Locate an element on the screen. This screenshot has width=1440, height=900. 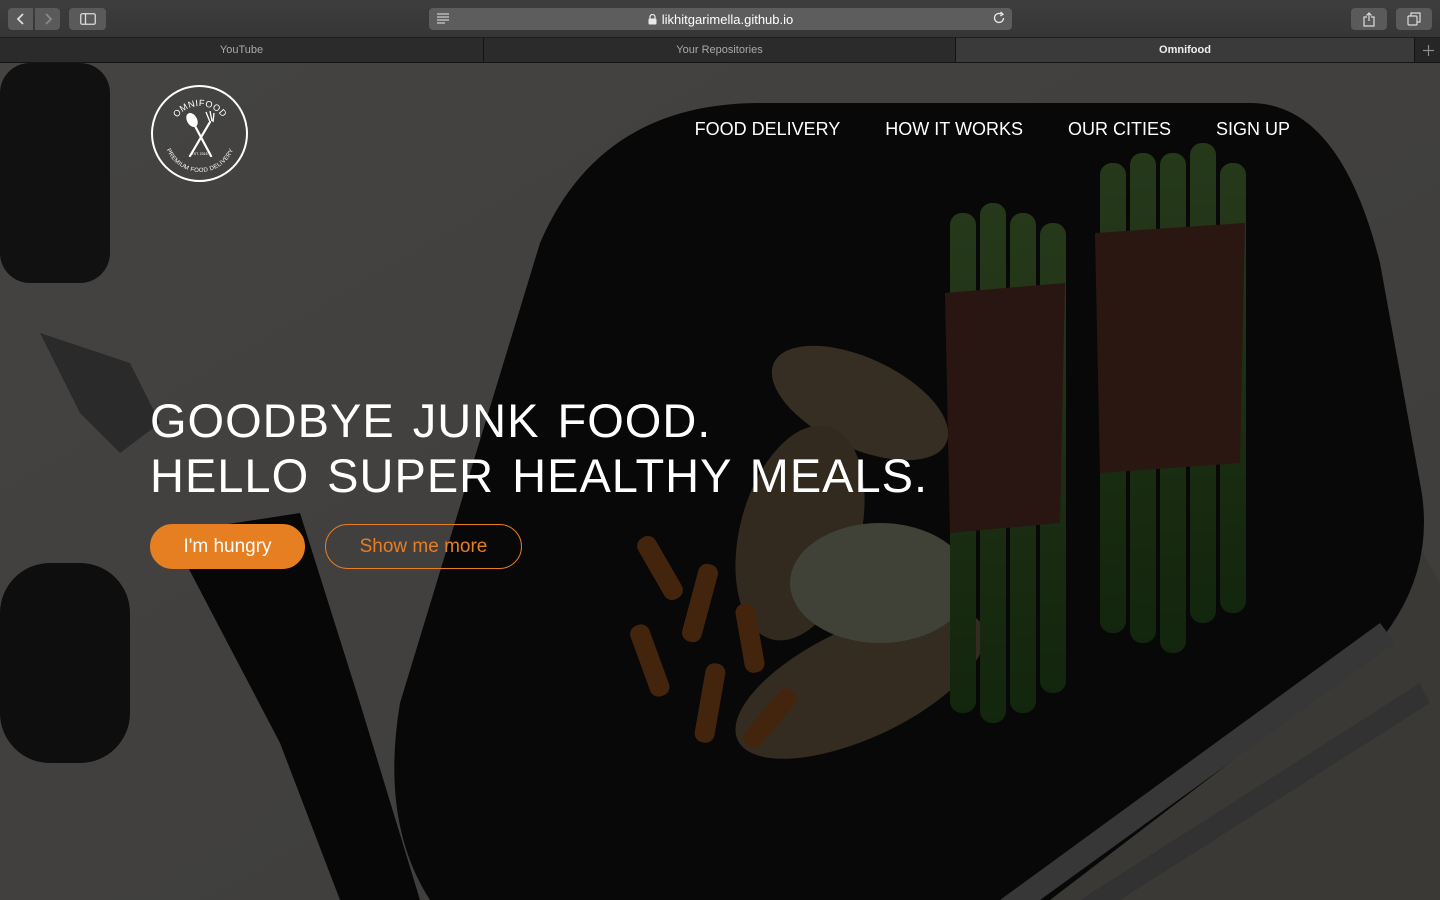
nav-how-it-works: HOW IT WORKS is located at coordinates (954, 129).